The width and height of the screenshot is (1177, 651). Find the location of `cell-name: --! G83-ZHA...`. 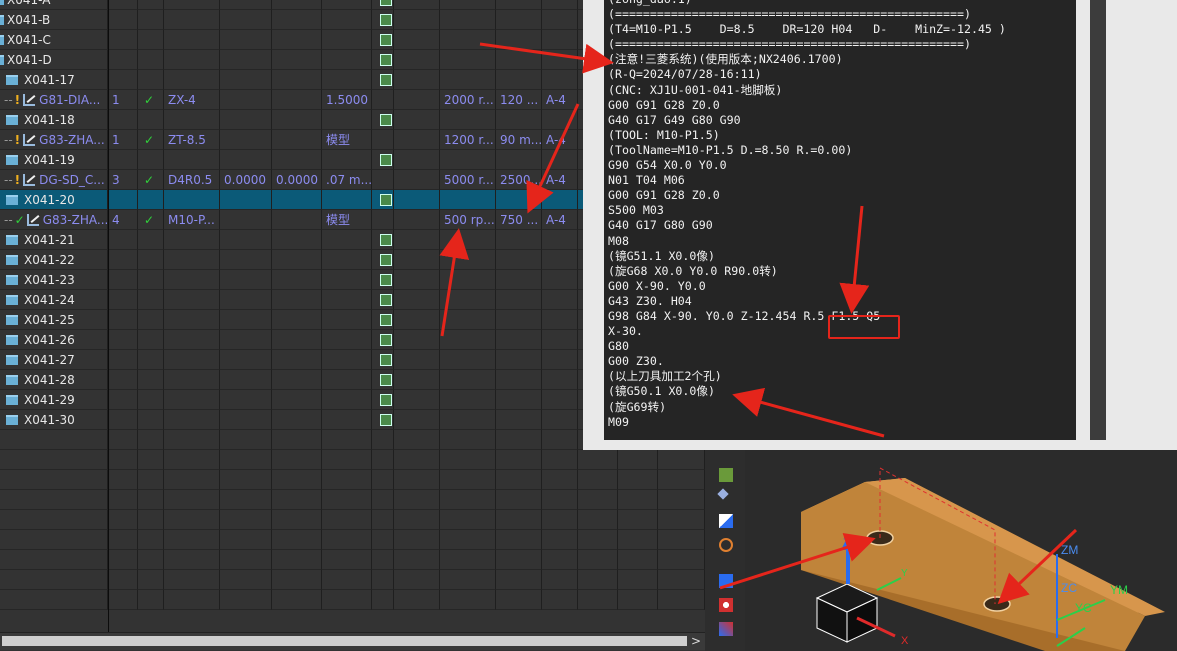

cell-name: --! G83-ZHA... is located at coordinates (54, 140).